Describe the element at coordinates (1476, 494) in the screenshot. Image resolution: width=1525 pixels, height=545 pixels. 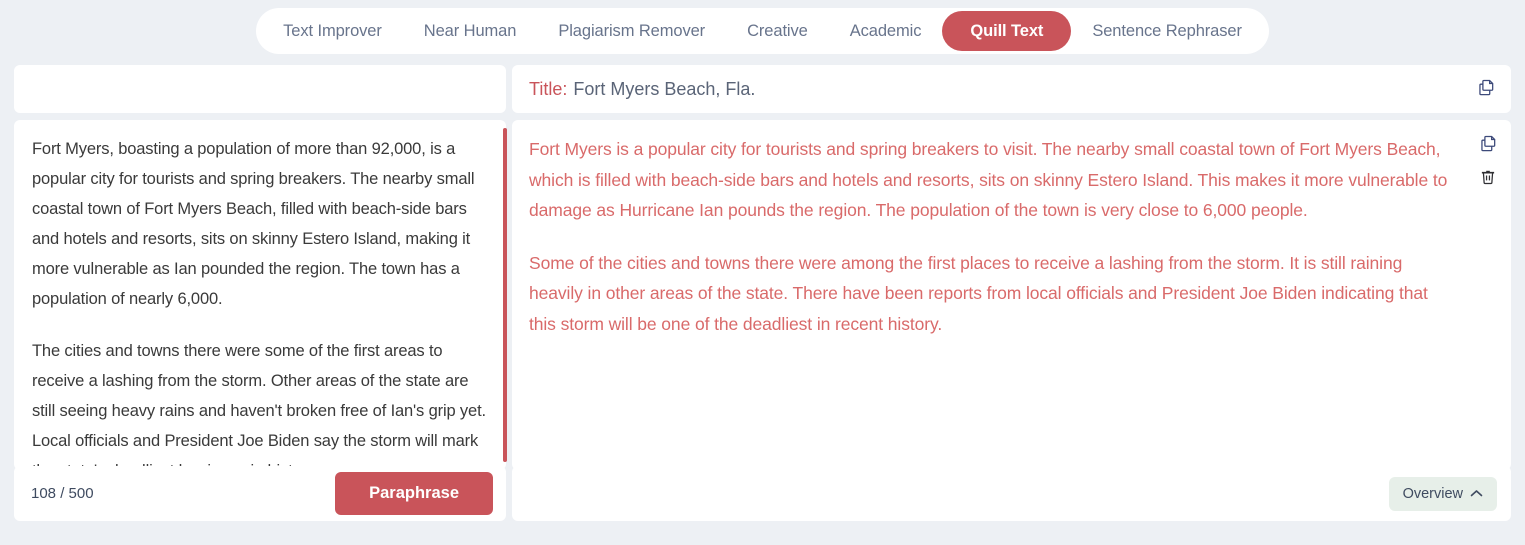
I see `chevron-up-icon` at that location.